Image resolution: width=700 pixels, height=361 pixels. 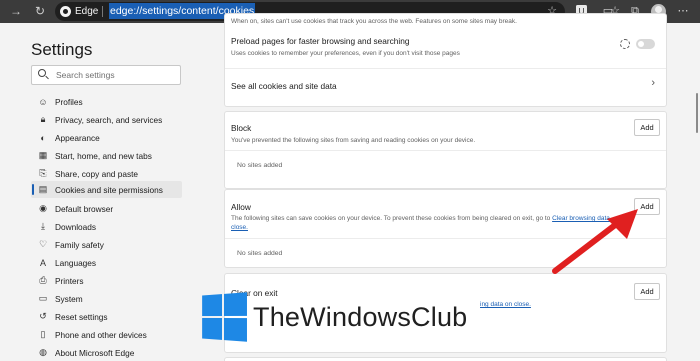 What do you see at coordinates (241, 207) in the screenshot?
I see `allow-title: Allow` at bounding box center [241, 207].